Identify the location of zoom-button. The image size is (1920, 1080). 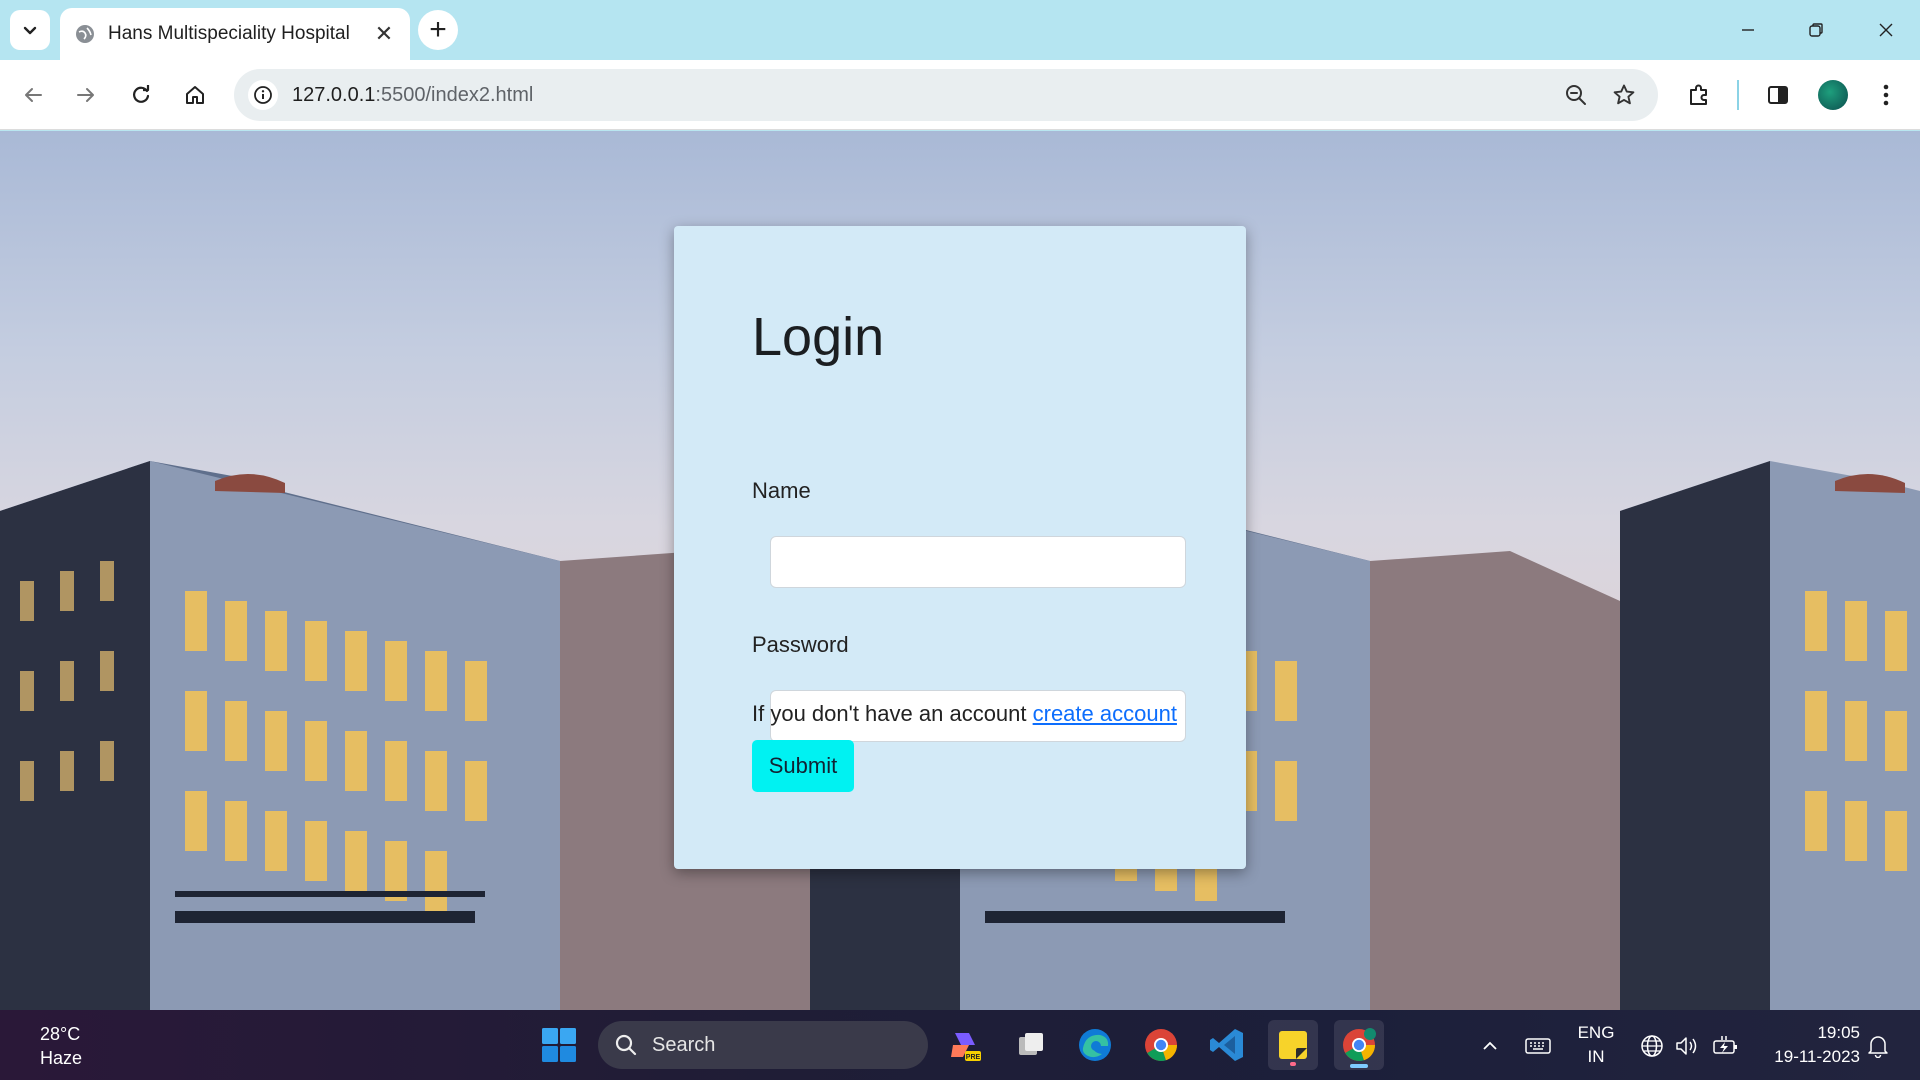
(1576, 95).